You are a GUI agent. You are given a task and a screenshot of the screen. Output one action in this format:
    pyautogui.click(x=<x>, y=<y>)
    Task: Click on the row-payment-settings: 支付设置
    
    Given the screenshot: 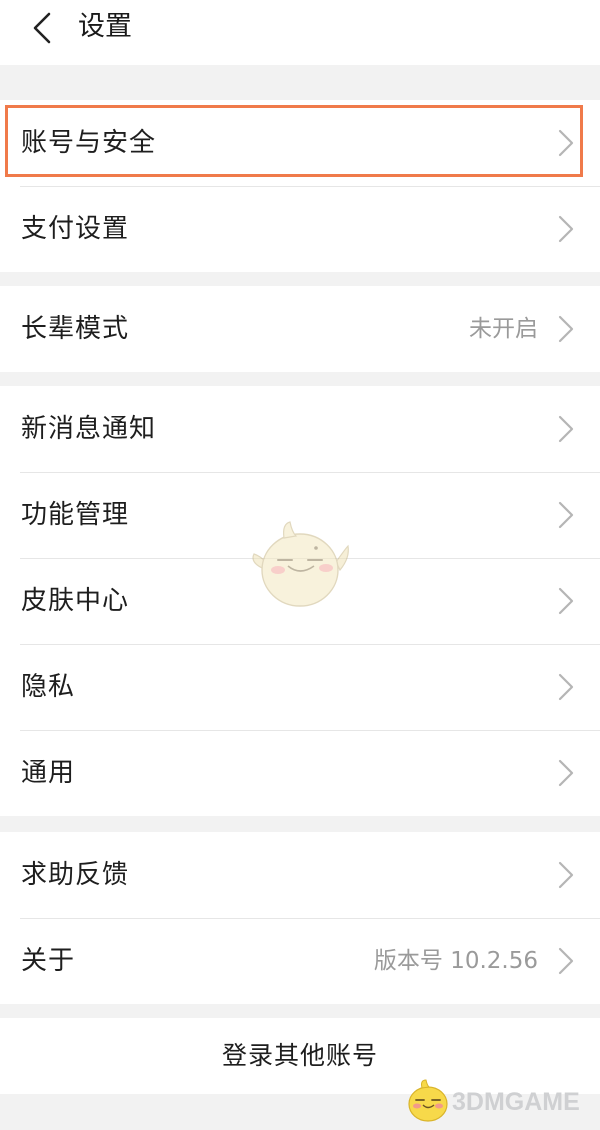 What is the action you would take?
    pyautogui.click(x=300, y=229)
    